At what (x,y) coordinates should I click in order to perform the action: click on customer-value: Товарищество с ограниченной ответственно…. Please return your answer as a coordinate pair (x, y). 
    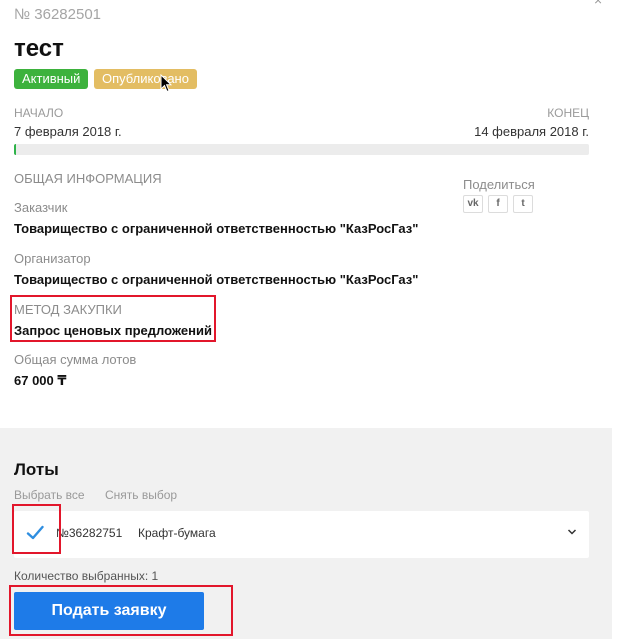
    Looking at the image, I should click on (216, 228).